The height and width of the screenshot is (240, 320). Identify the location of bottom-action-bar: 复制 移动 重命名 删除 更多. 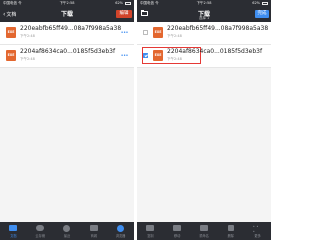
(204, 231).